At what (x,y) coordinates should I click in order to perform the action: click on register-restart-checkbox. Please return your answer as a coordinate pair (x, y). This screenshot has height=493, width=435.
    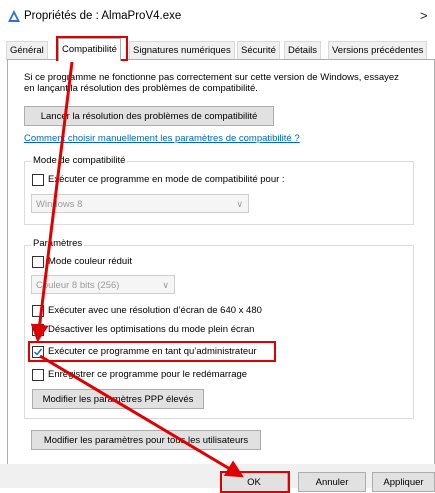
    Looking at the image, I should click on (38, 375).